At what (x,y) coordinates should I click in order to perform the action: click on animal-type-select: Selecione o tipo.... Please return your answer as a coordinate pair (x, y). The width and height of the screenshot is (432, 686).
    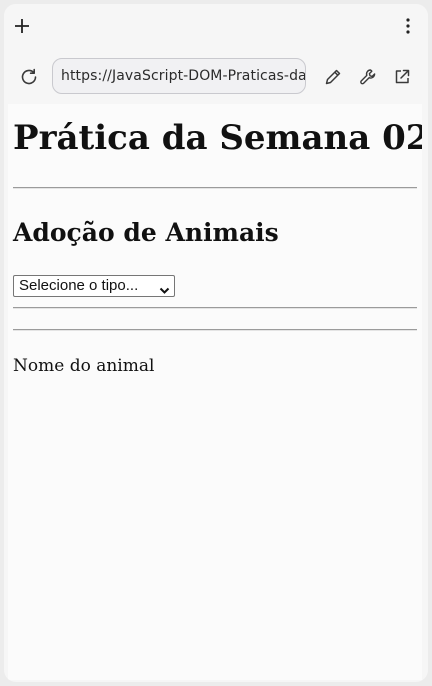
    Looking at the image, I should click on (94, 286).